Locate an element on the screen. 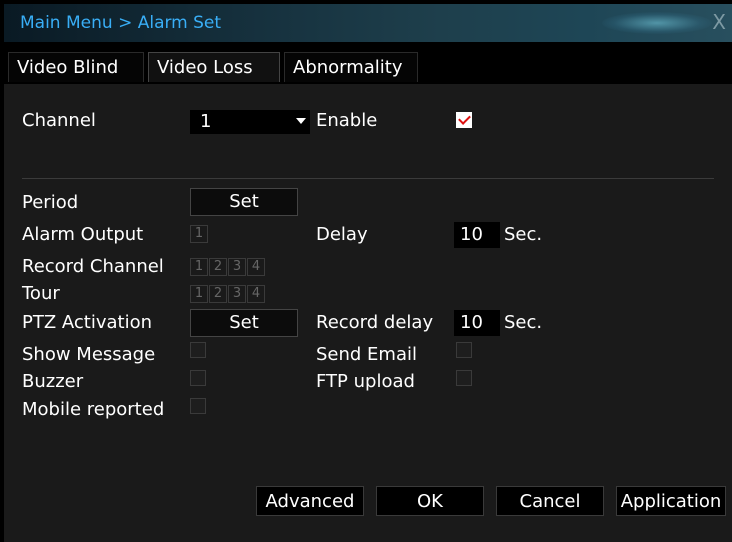  send-email-label: Send Email is located at coordinates (366, 354).